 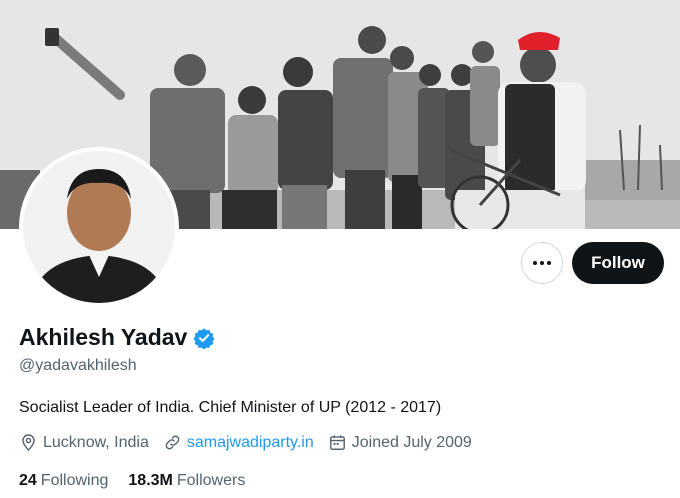 What do you see at coordinates (618, 263) in the screenshot?
I see `follow-button: Follow` at bounding box center [618, 263].